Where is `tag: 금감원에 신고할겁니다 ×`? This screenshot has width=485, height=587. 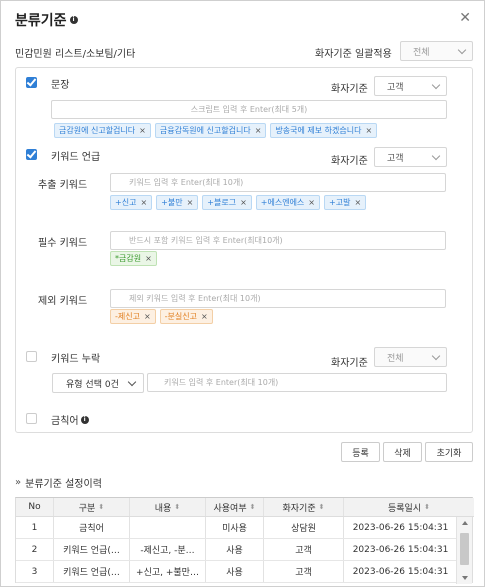 tag: 금감원에 신고할겁니다 × is located at coordinates (102, 130).